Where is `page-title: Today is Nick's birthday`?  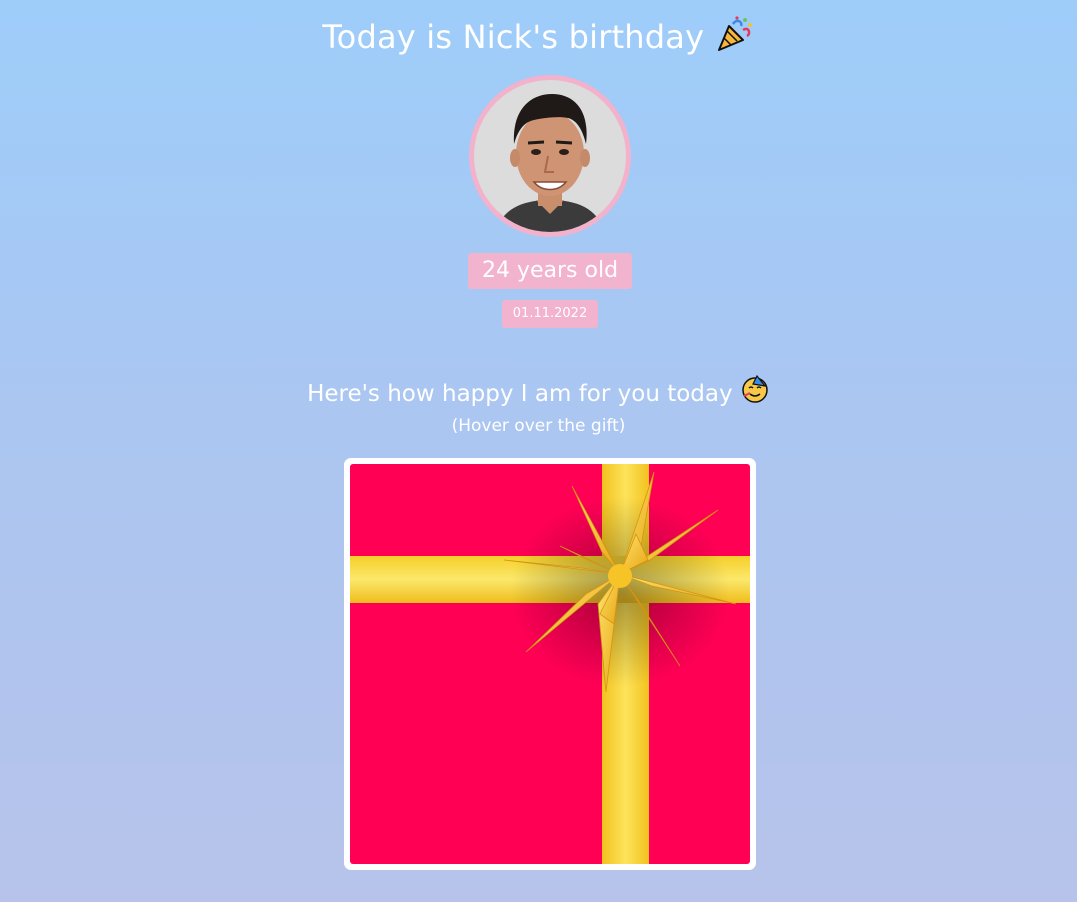 page-title: Today is Nick's birthday is located at coordinates (538, 39).